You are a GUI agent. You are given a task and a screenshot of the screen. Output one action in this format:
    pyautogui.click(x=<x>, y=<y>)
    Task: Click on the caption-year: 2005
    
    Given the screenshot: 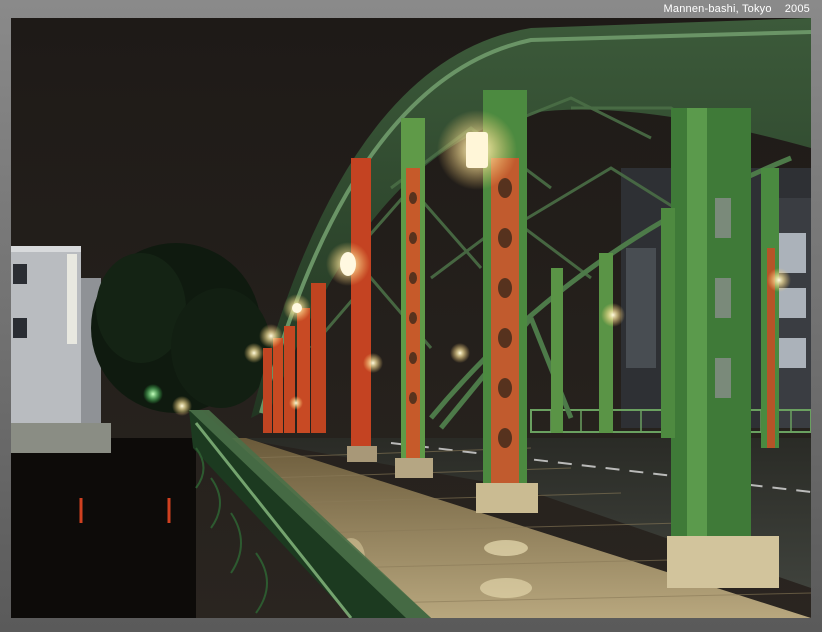 What is the action you would take?
    pyautogui.click(x=797, y=9)
    